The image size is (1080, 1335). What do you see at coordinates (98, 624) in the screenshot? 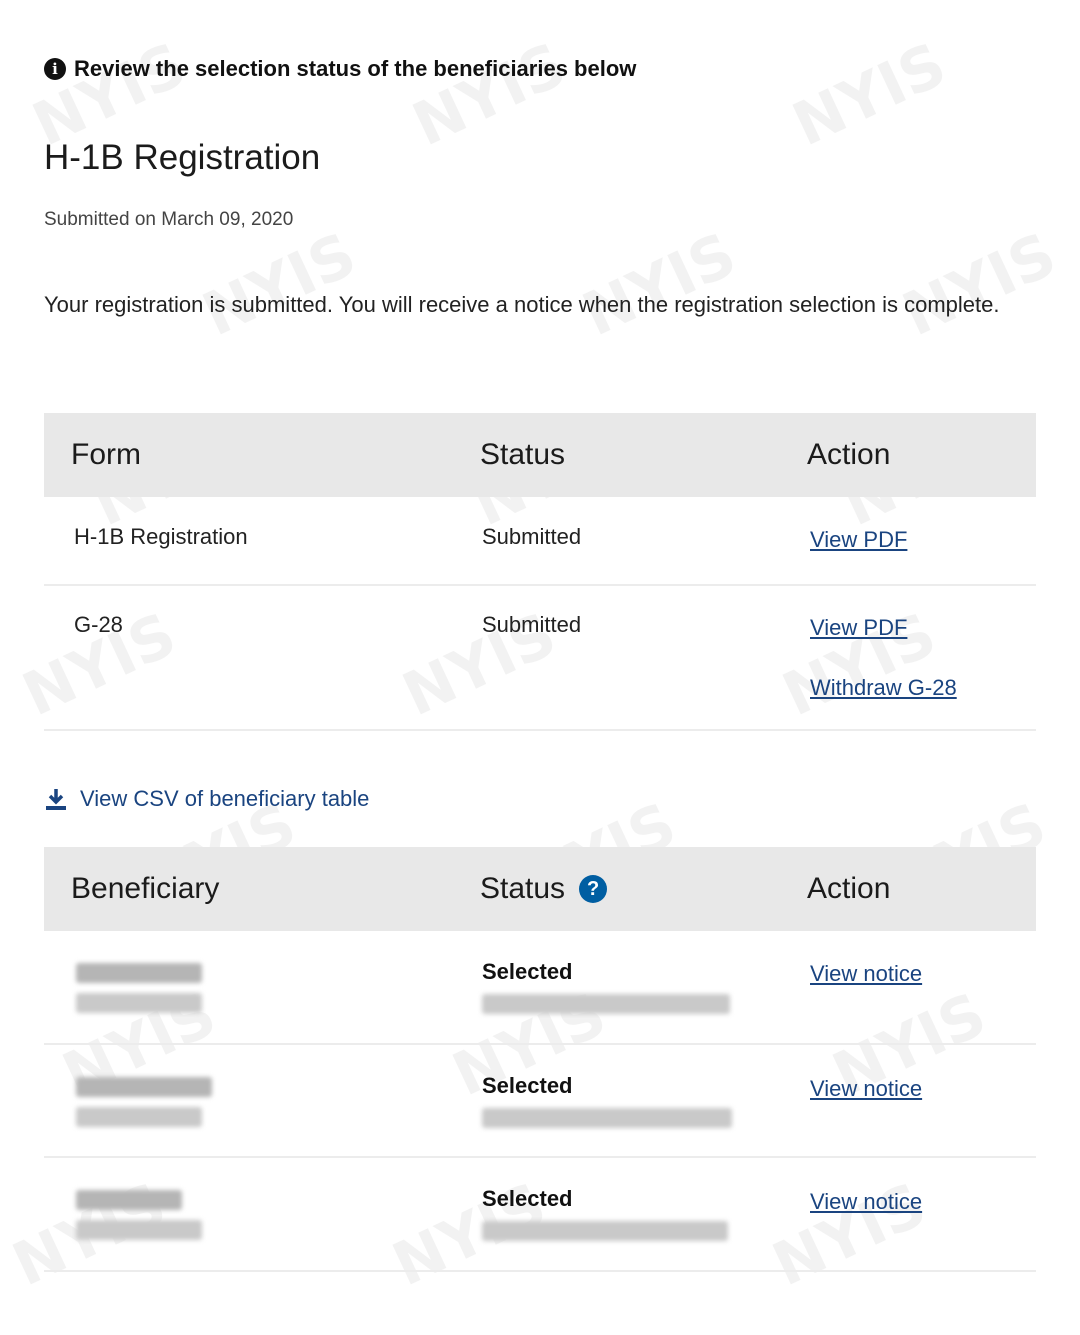
I see `form-name: G-28` at bounding box center [98, 624].